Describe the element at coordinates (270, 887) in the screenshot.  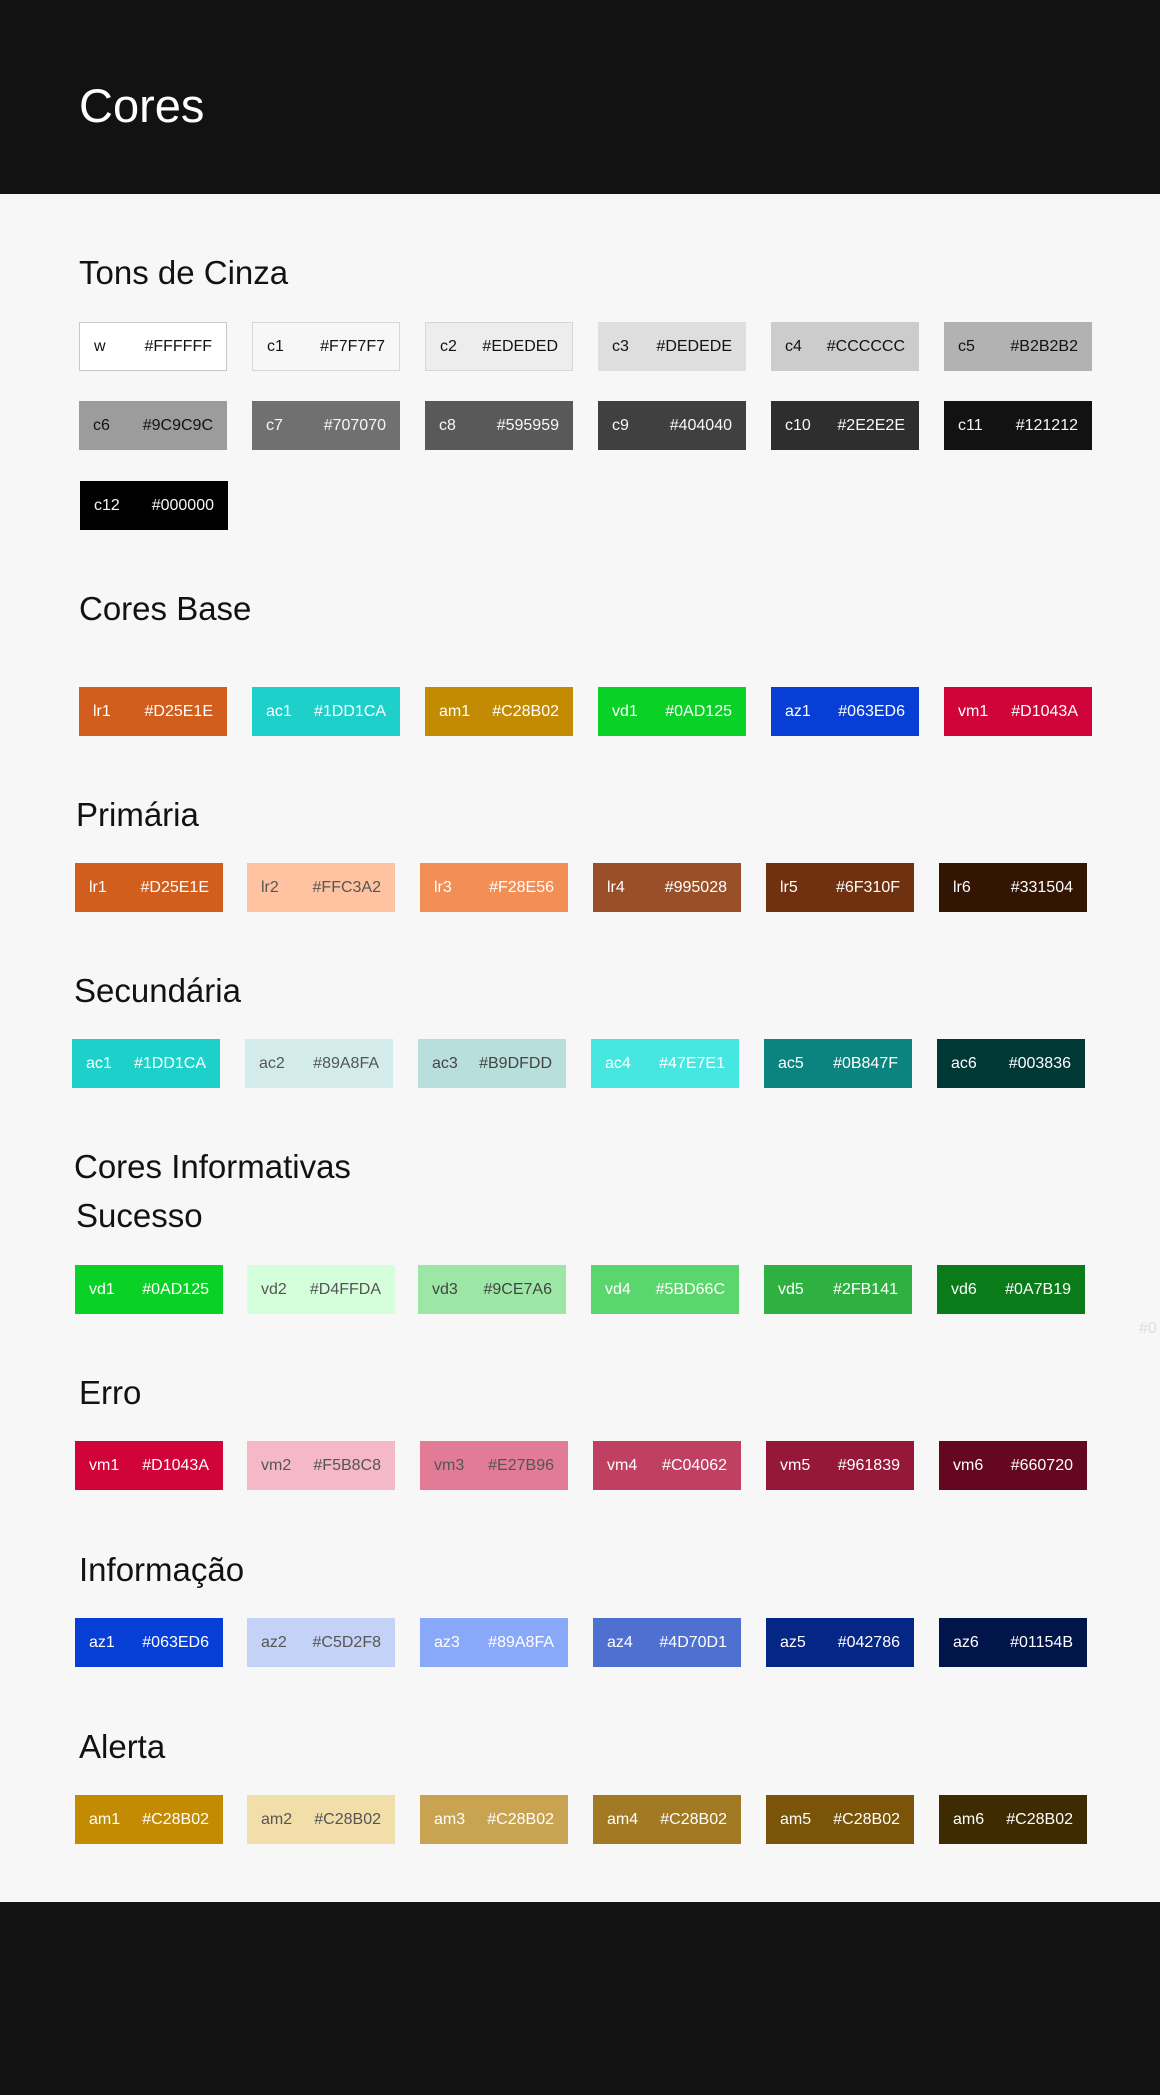
I see `swatch-code: lr2` at that location.